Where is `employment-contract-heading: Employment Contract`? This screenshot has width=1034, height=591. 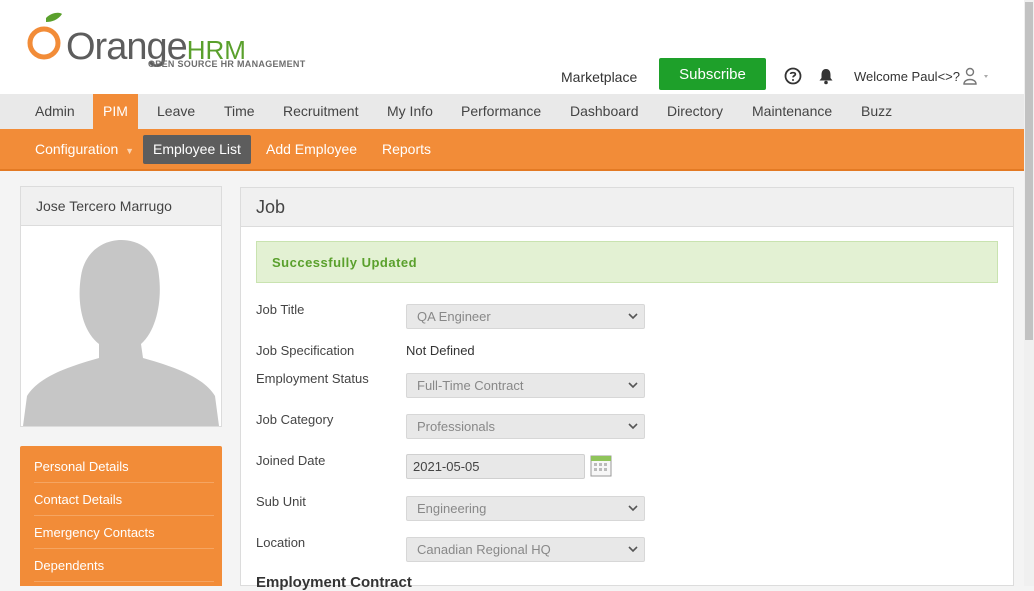 employment-contract-heading: Employment Contract is located at coordinates (334, 582).